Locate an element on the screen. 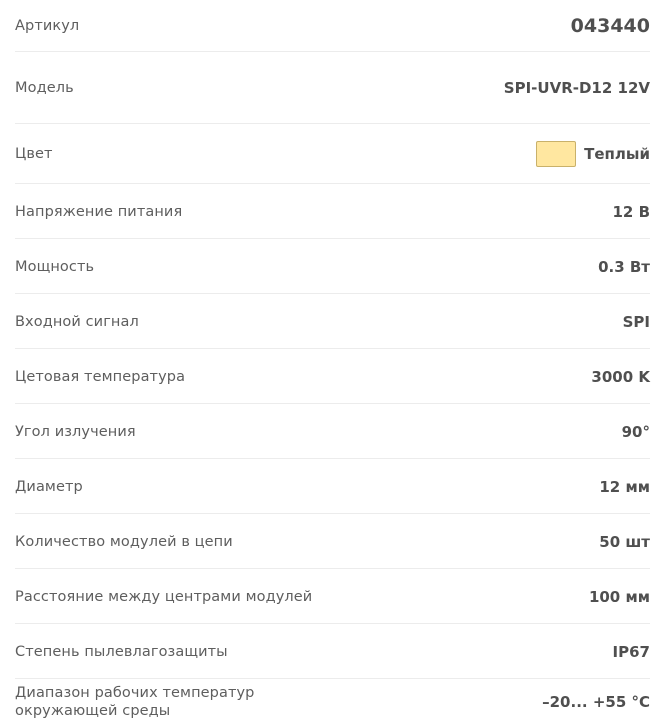 This screenshot has height=725, width=654. spec-row-model: Модель SPI-UVR-D12 12V is located at coordinates (332, 88).